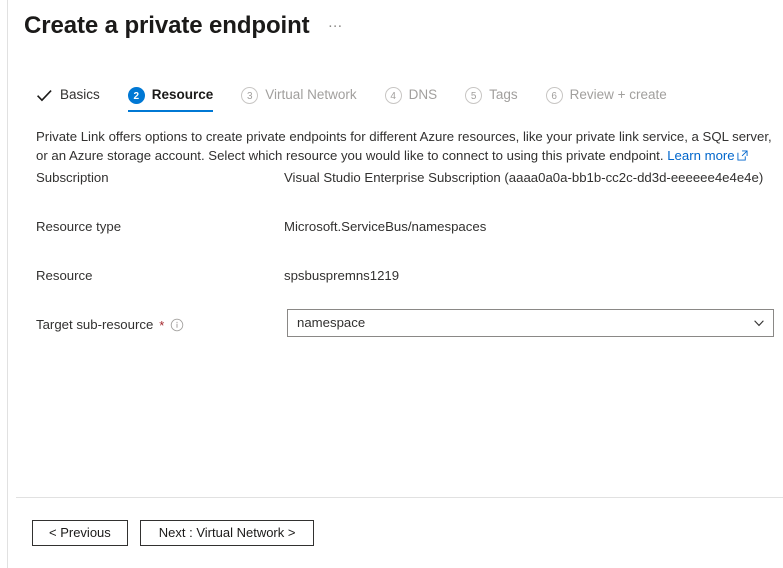 This screenshot has width=783, height=568. I want to click on info-icon, so click(177, 325).